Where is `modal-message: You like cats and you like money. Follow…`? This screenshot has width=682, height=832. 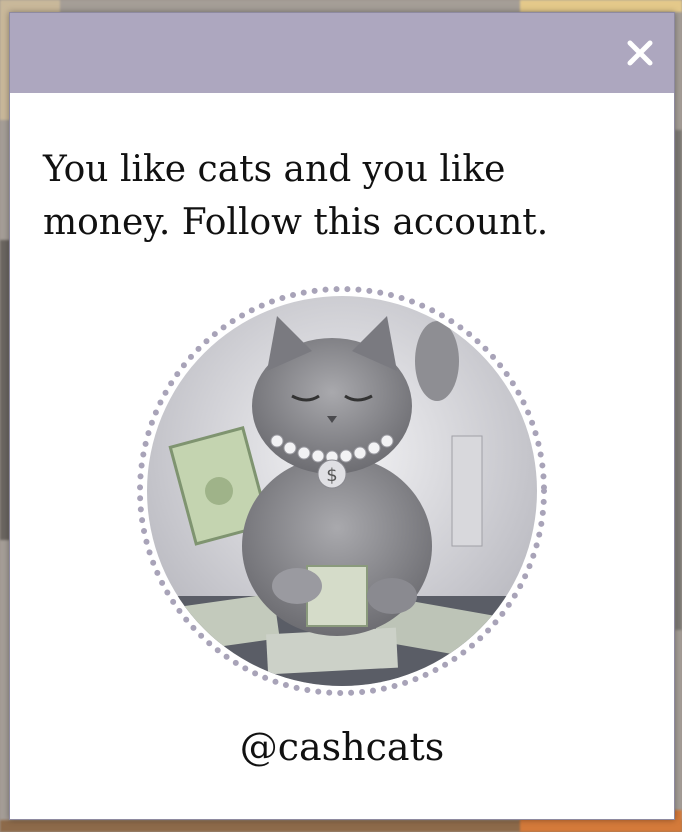
modal-message: You like cats and you like money. Follow… is located at coordinates (296, 196).